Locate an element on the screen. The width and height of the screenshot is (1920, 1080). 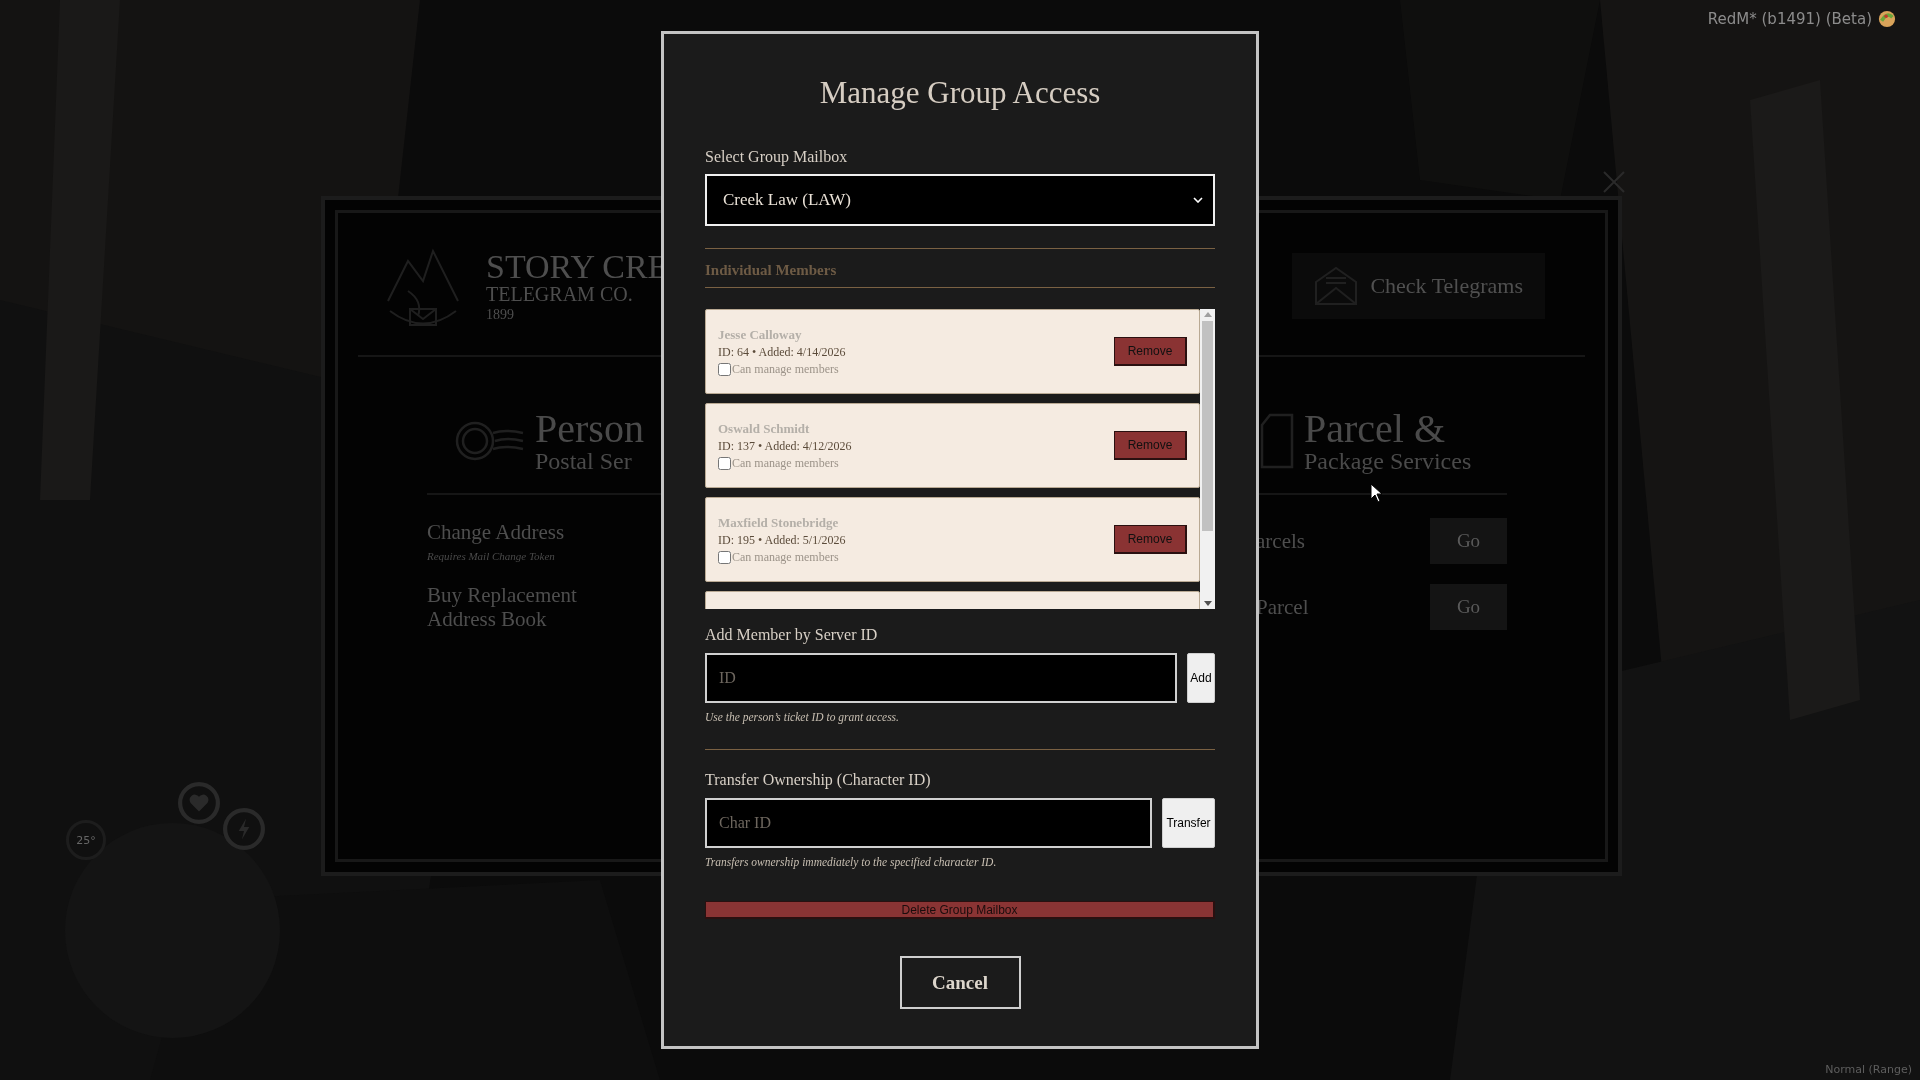
scroll-up-icon is located at coordinates (1207, 315).